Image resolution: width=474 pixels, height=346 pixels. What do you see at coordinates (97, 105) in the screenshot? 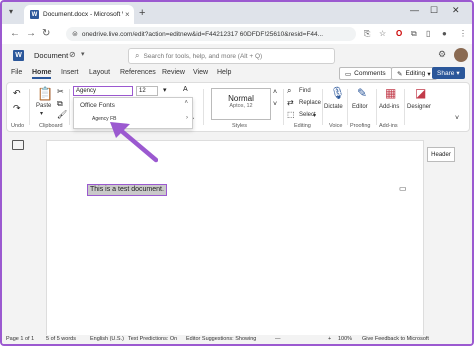
I see `office-fonts-header: Office Fonts` at bounding box center [97, 105].